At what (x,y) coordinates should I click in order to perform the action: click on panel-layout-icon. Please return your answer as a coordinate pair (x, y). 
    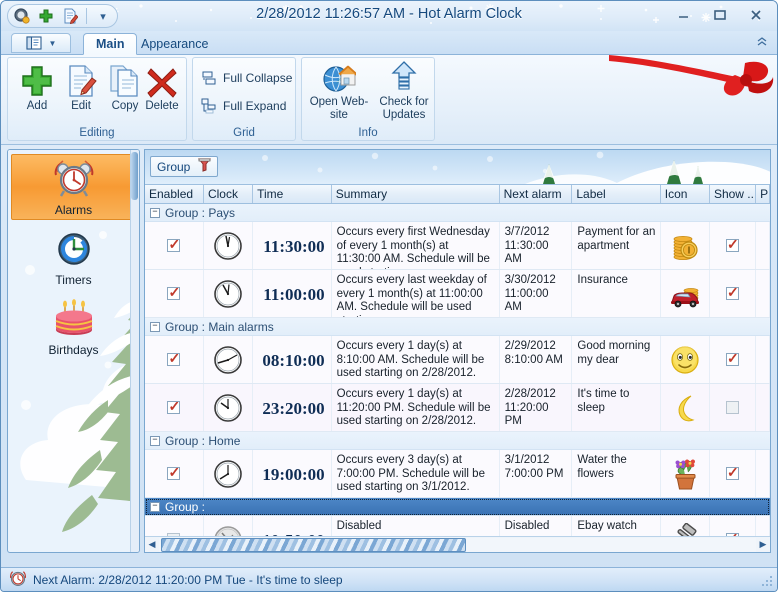
    Looking at the image, I should click on (33, 43).